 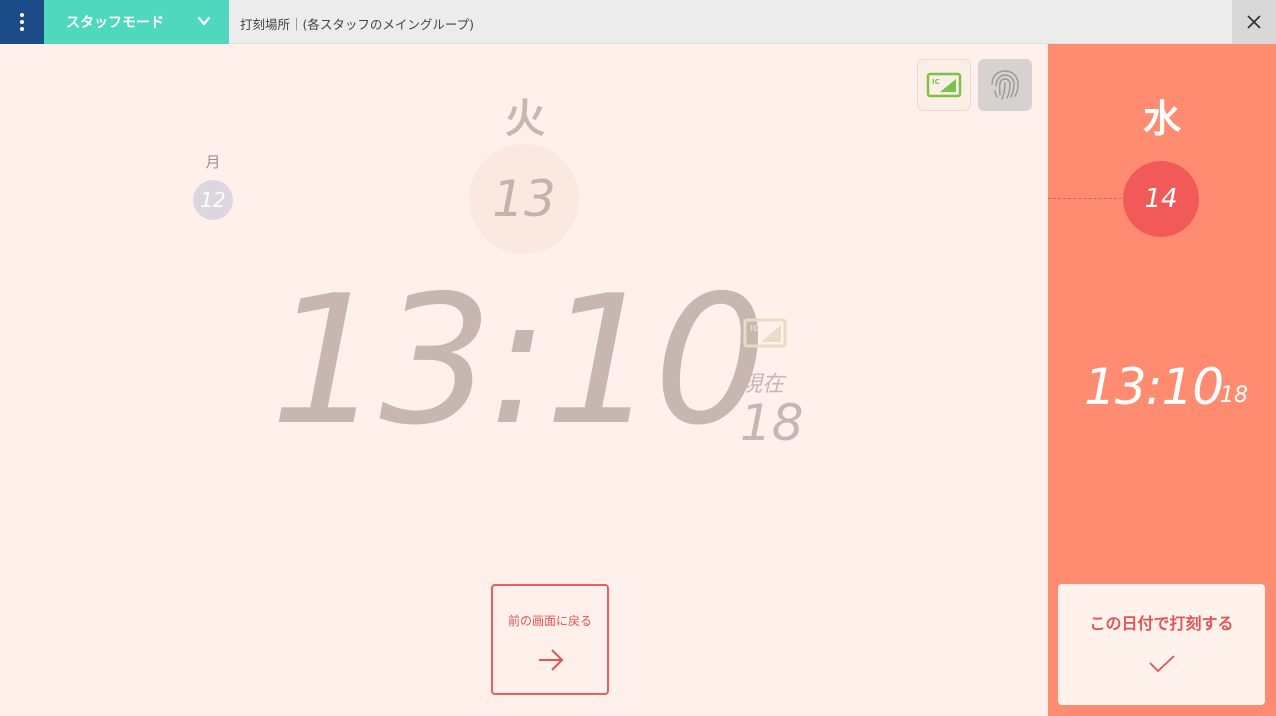 I want to click on mode-dropdown: スタッフモード, so click(x=136, y=22).